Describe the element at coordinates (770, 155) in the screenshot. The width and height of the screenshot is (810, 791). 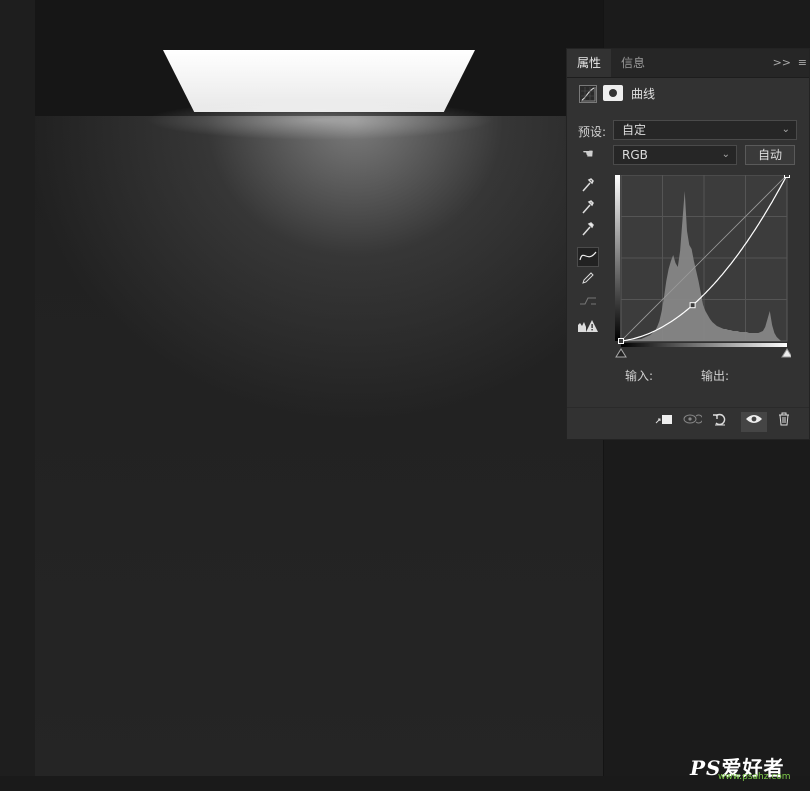
I see `auto-button: 自动` at that location.